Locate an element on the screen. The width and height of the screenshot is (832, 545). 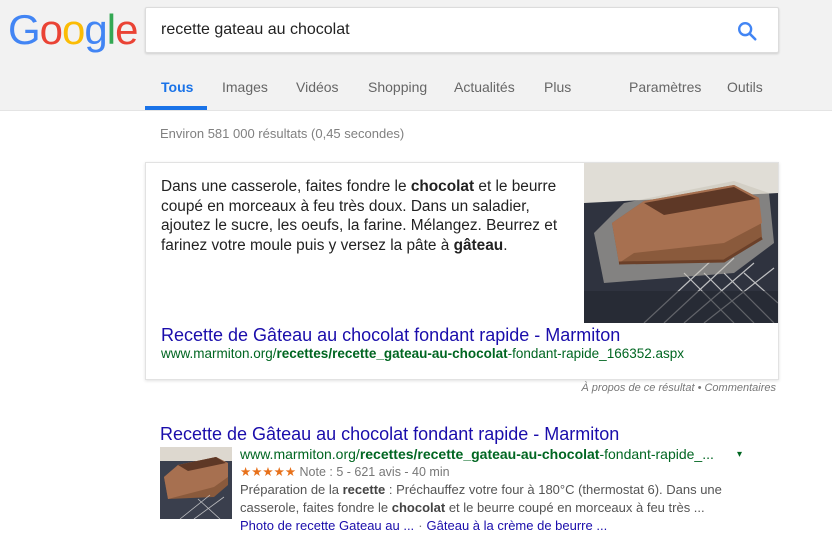
tab-videos: Vidéos is located at coordinates (317, 93).